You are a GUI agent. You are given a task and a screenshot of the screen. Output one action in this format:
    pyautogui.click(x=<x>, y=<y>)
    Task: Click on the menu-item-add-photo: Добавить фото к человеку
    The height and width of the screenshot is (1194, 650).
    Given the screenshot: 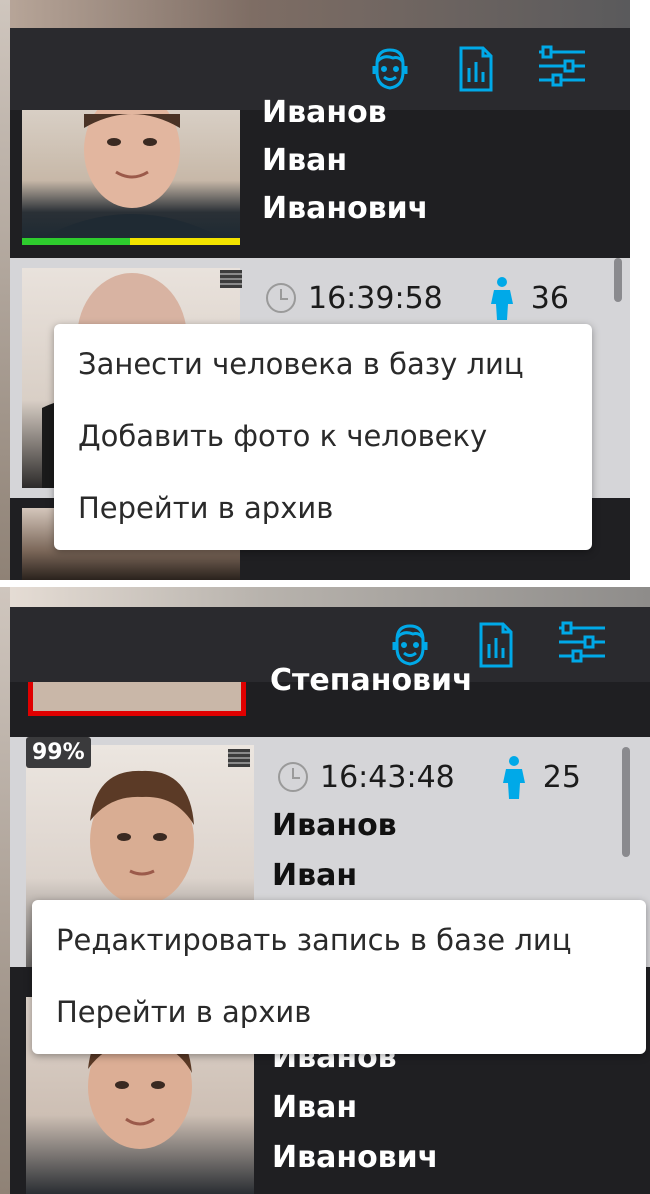 What is the action you would take?
    pyautogui.click(x=323, y=436)
    